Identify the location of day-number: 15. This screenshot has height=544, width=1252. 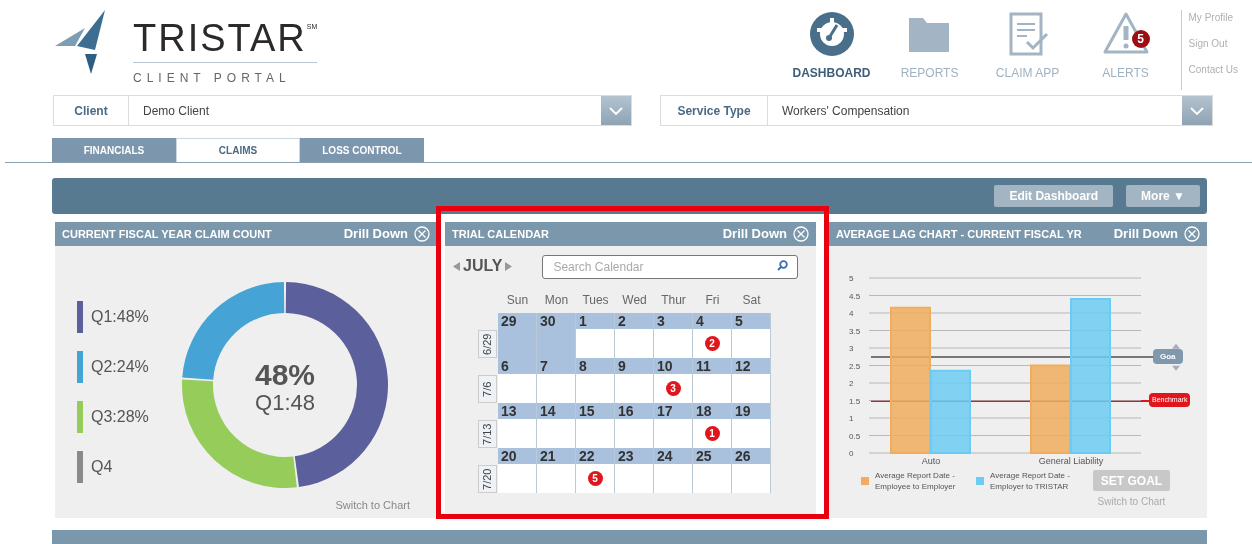
(595, 411).